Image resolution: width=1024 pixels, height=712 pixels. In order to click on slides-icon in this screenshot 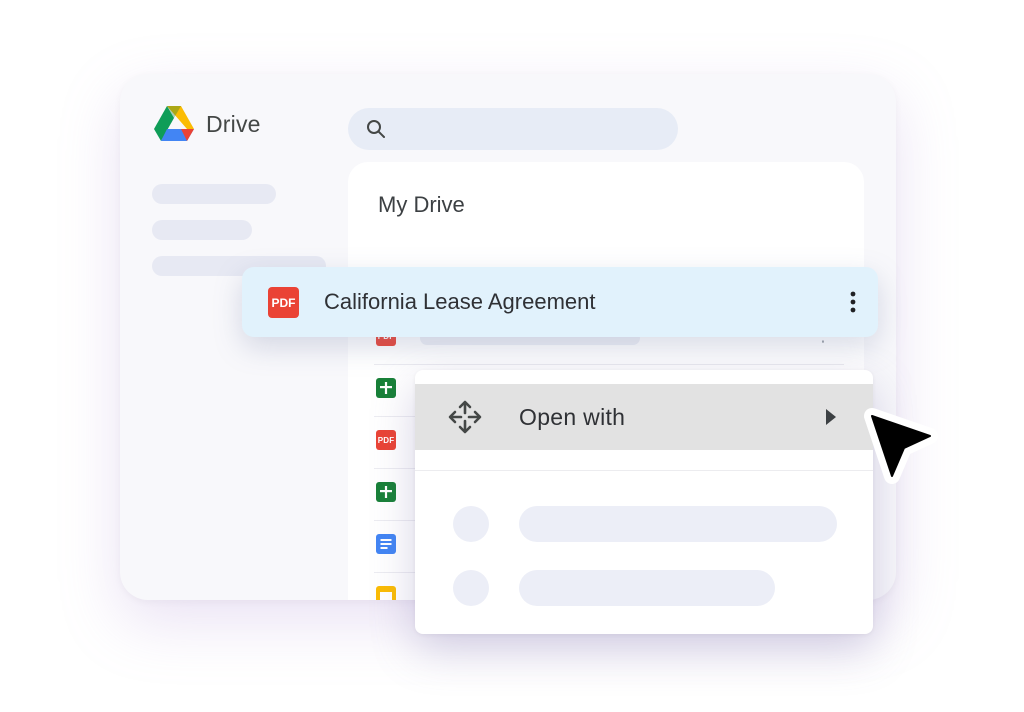, I will do `click(386, 593)`.